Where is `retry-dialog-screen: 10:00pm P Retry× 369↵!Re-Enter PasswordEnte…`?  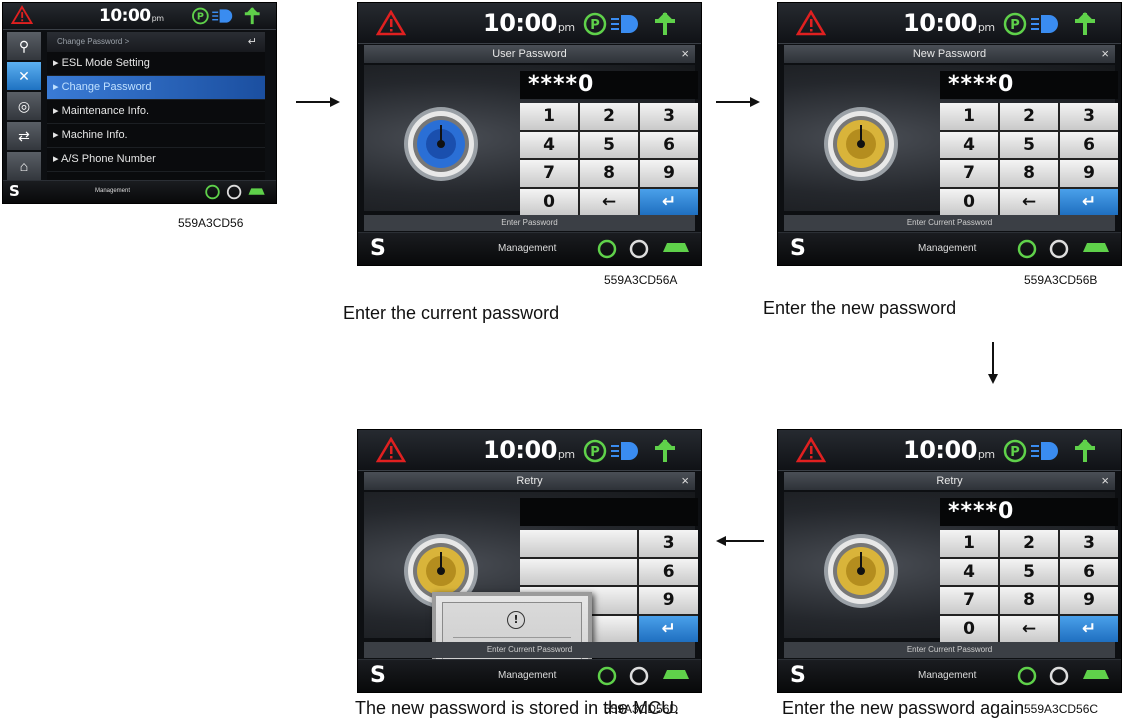
retry-dialog-screen: 10:00pm P Retry× 369↵!Re-Enter PasswordEnte… is located at coordinates (529, 561).